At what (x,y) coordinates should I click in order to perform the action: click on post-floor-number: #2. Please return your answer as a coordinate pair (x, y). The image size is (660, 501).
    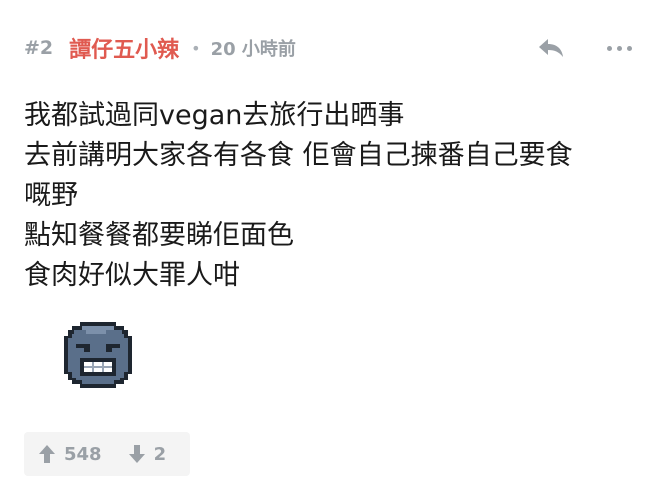
    Looking at the image, I should click on (39, 48).